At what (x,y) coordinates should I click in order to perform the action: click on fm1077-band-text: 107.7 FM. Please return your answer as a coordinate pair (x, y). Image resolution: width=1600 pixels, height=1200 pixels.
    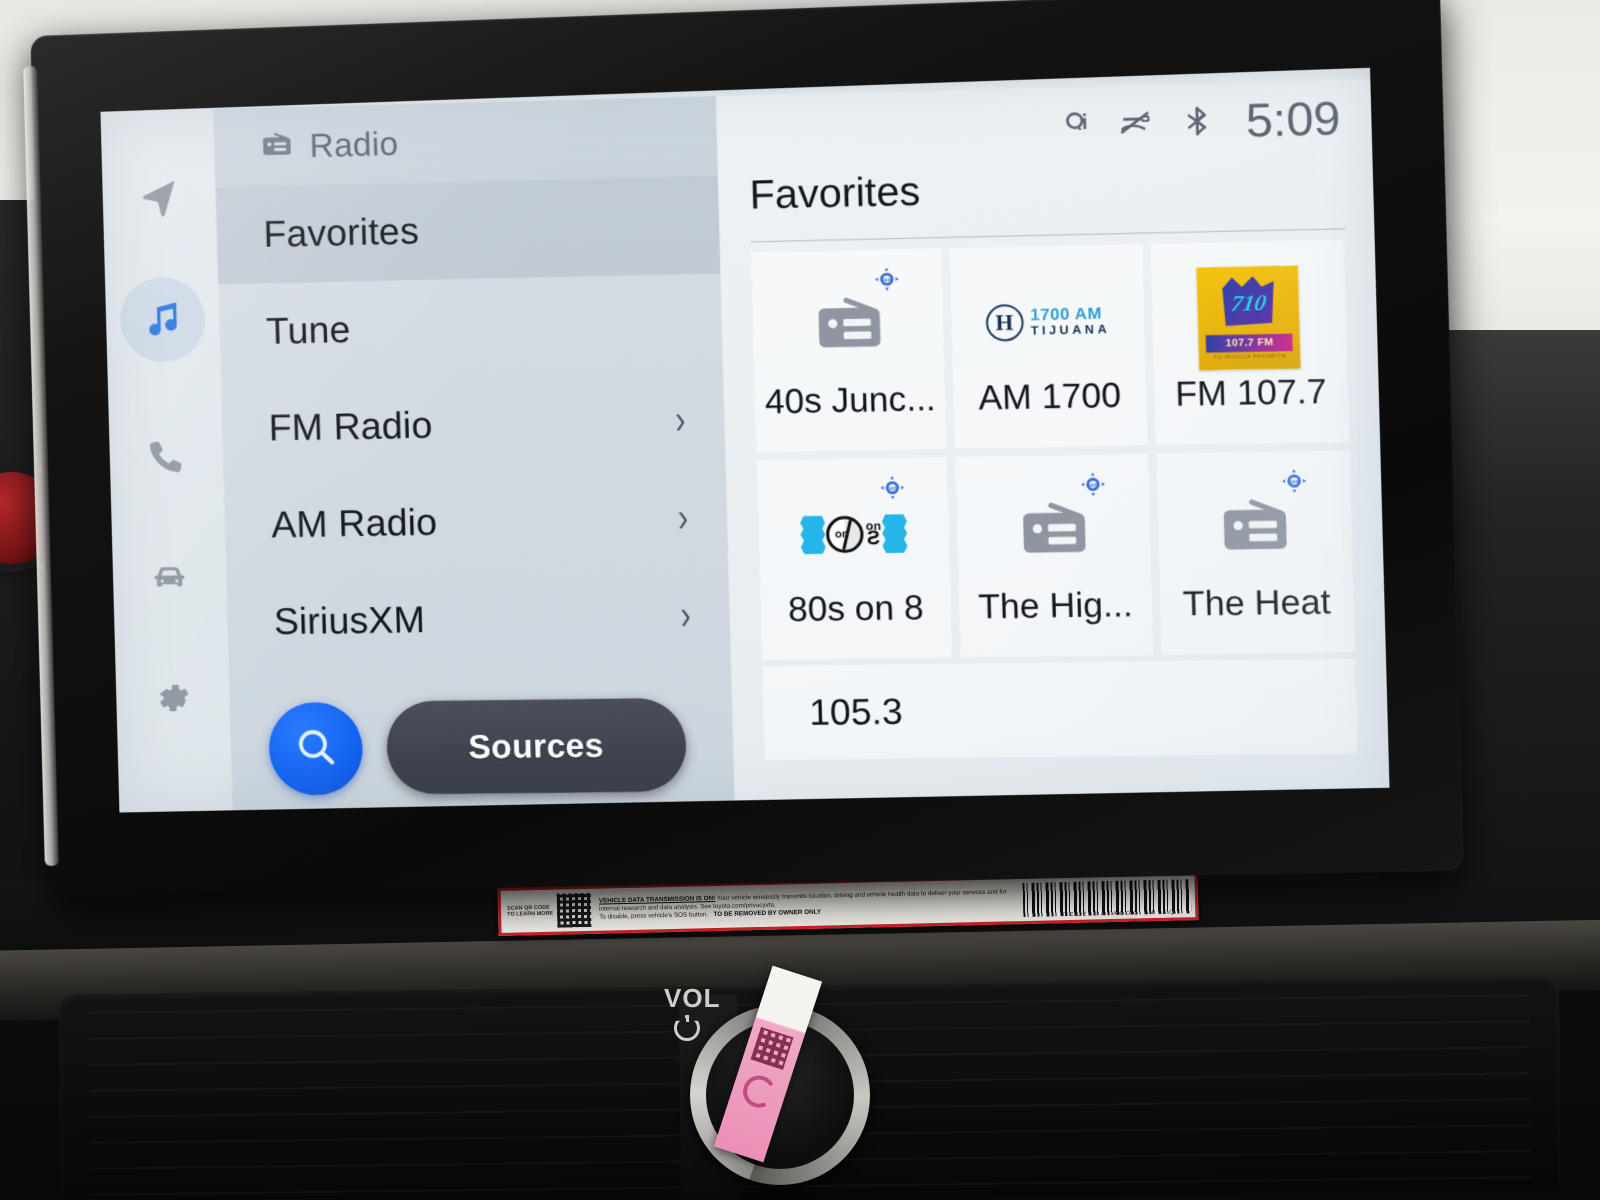
    Looking at the image, I should click on (1250, 343).